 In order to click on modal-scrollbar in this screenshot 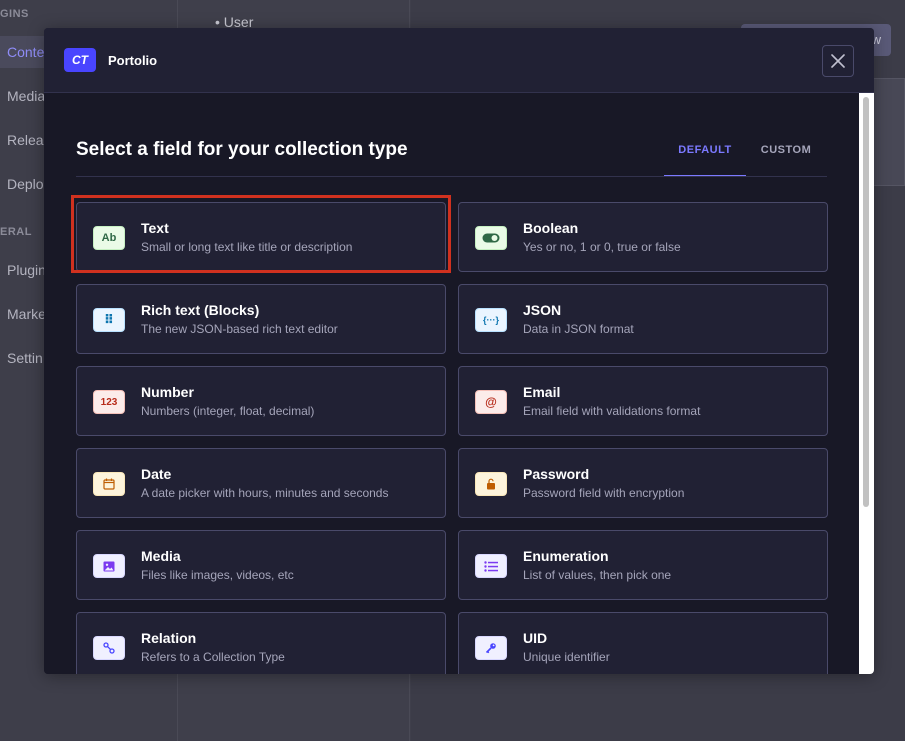, I will do `click(866, 383)`.